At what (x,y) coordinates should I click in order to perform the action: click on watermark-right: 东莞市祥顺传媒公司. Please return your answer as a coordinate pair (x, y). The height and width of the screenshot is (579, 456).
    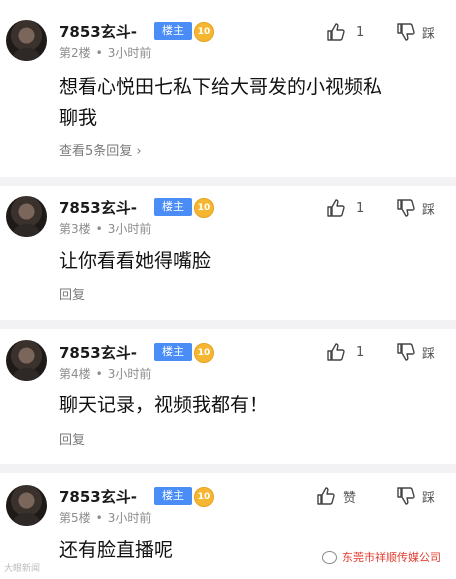
    Looking at the image, I should click on (381, 557).